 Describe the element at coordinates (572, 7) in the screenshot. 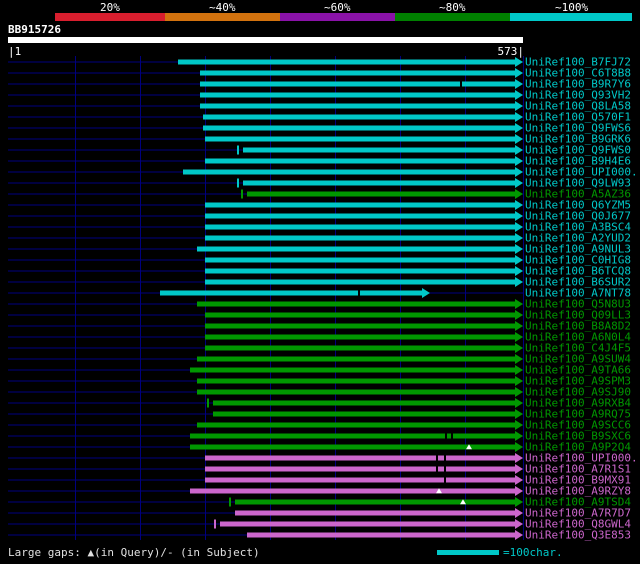

I see `color-key-percent-label: ~100%` at that location.